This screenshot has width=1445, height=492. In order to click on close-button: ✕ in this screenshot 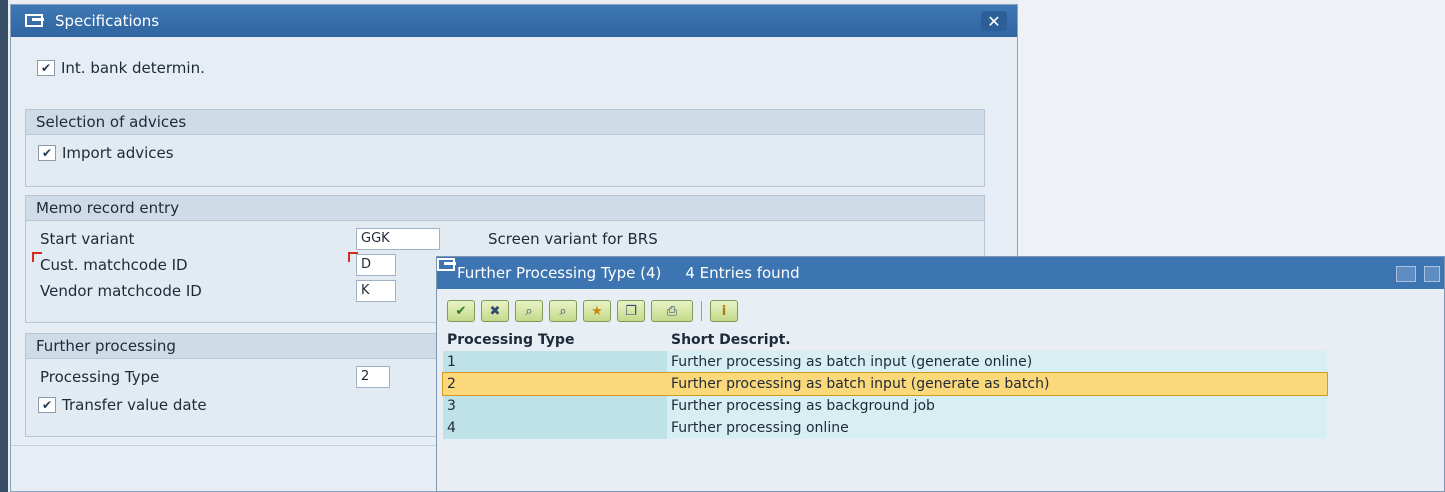, I will do `click(994, 21)`.